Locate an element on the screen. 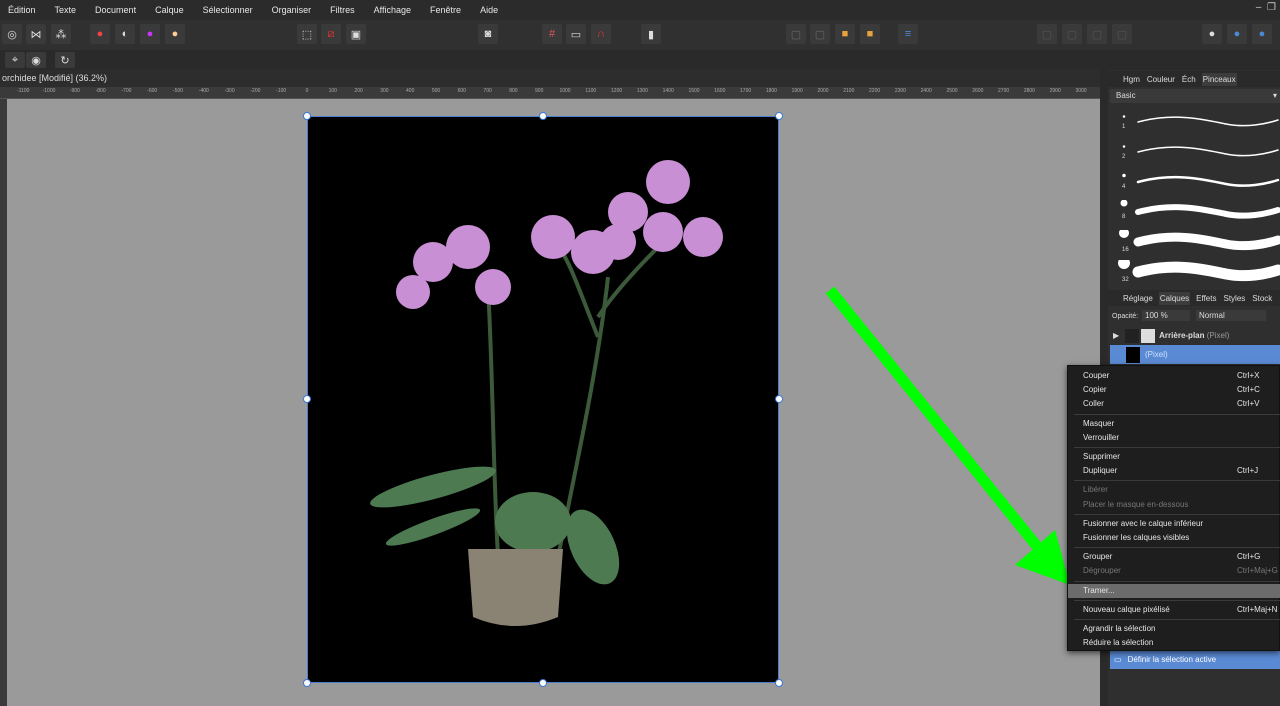  menu-item-label: Masquer is located at coordinates (1099, 423).